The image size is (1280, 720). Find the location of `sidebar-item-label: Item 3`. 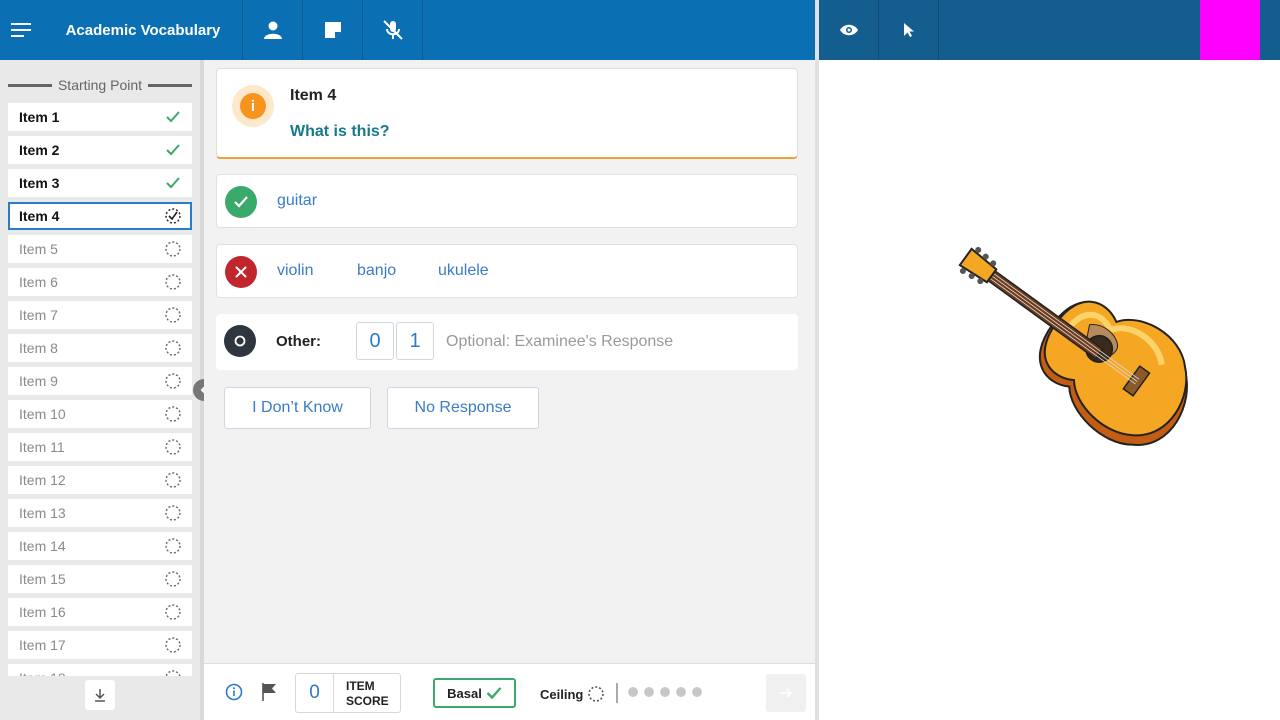

sidebar-item-label: Item 3 is located at coordinates (39, 183).